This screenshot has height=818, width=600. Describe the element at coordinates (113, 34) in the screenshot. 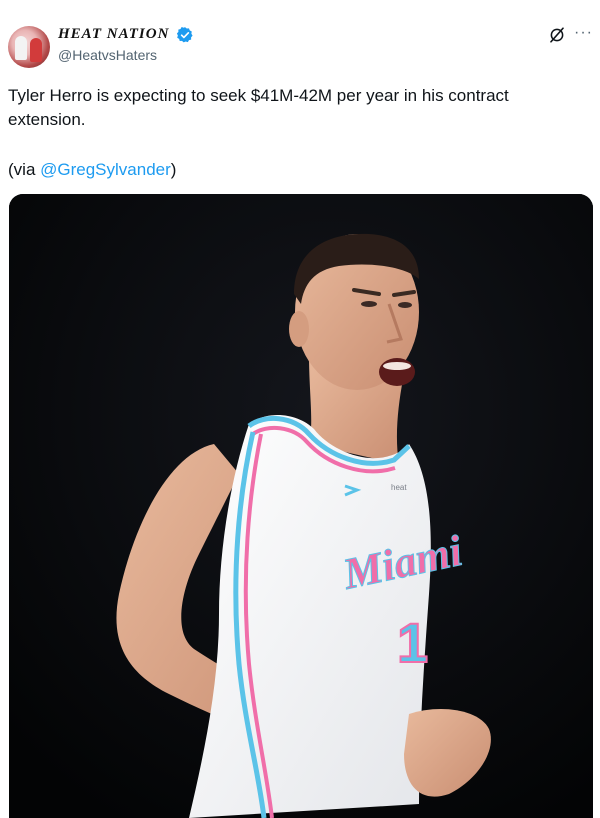

I see `author-name: HEAT NATION` at that location.